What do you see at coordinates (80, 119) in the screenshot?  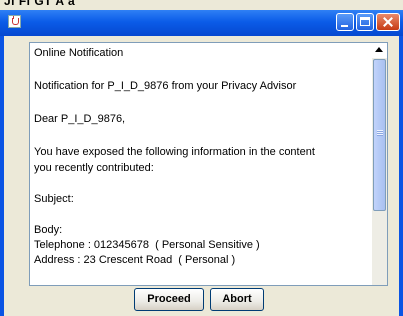 I see `message-line: Dear P_I_D_9876,` at bounding box center [80, 119].